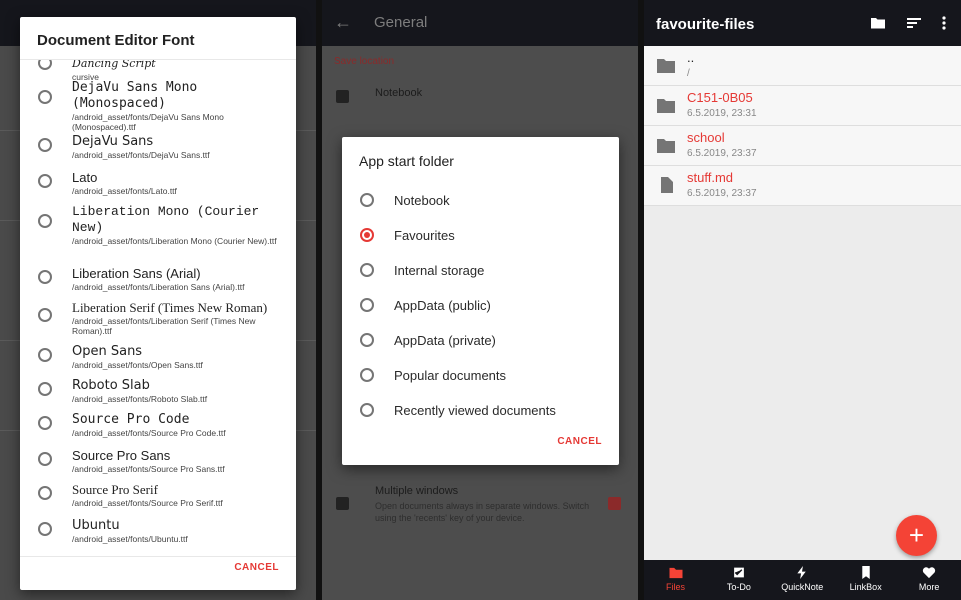 This screenshot has height=600, width=961. I want to click on nav-item: QuickNote, so click(802, 580).